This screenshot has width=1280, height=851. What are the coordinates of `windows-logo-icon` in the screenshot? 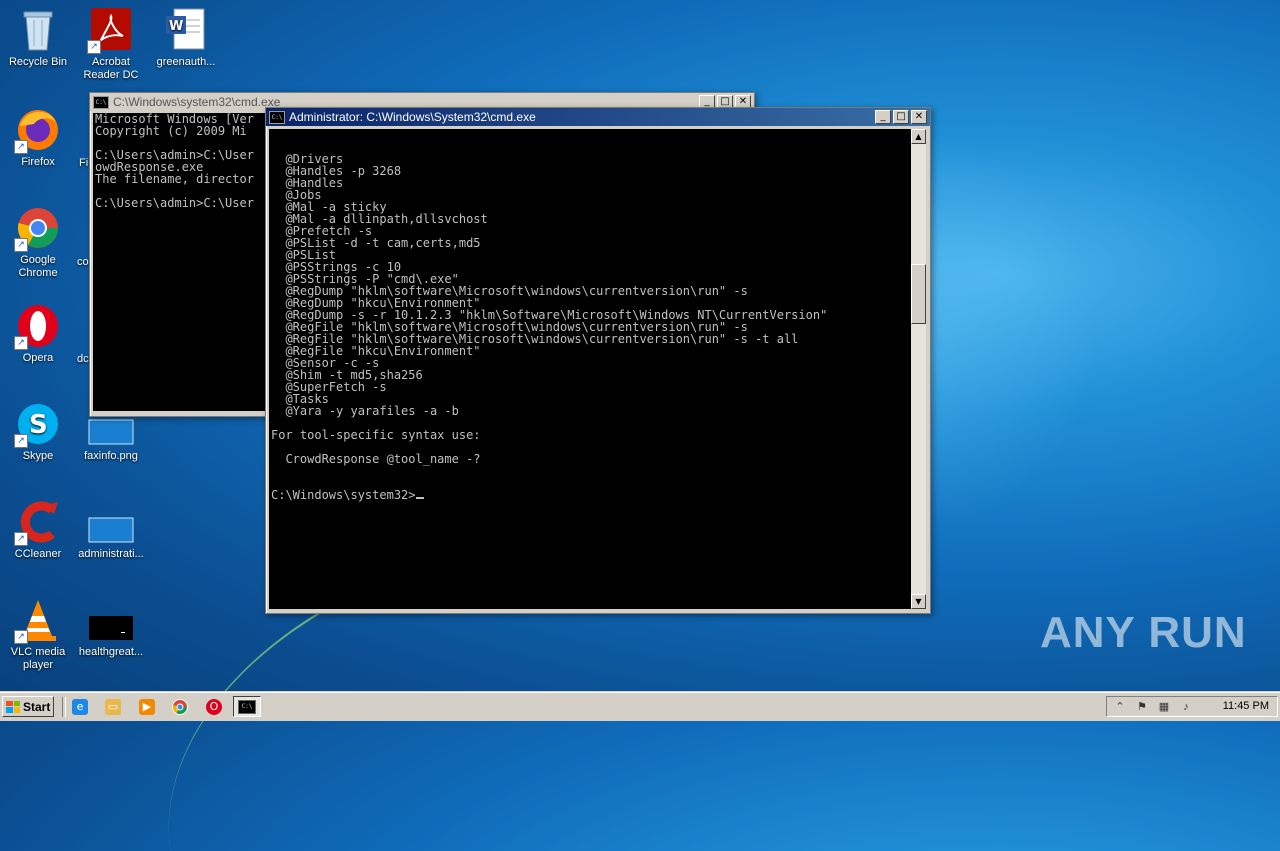 It's located at (13, 706).